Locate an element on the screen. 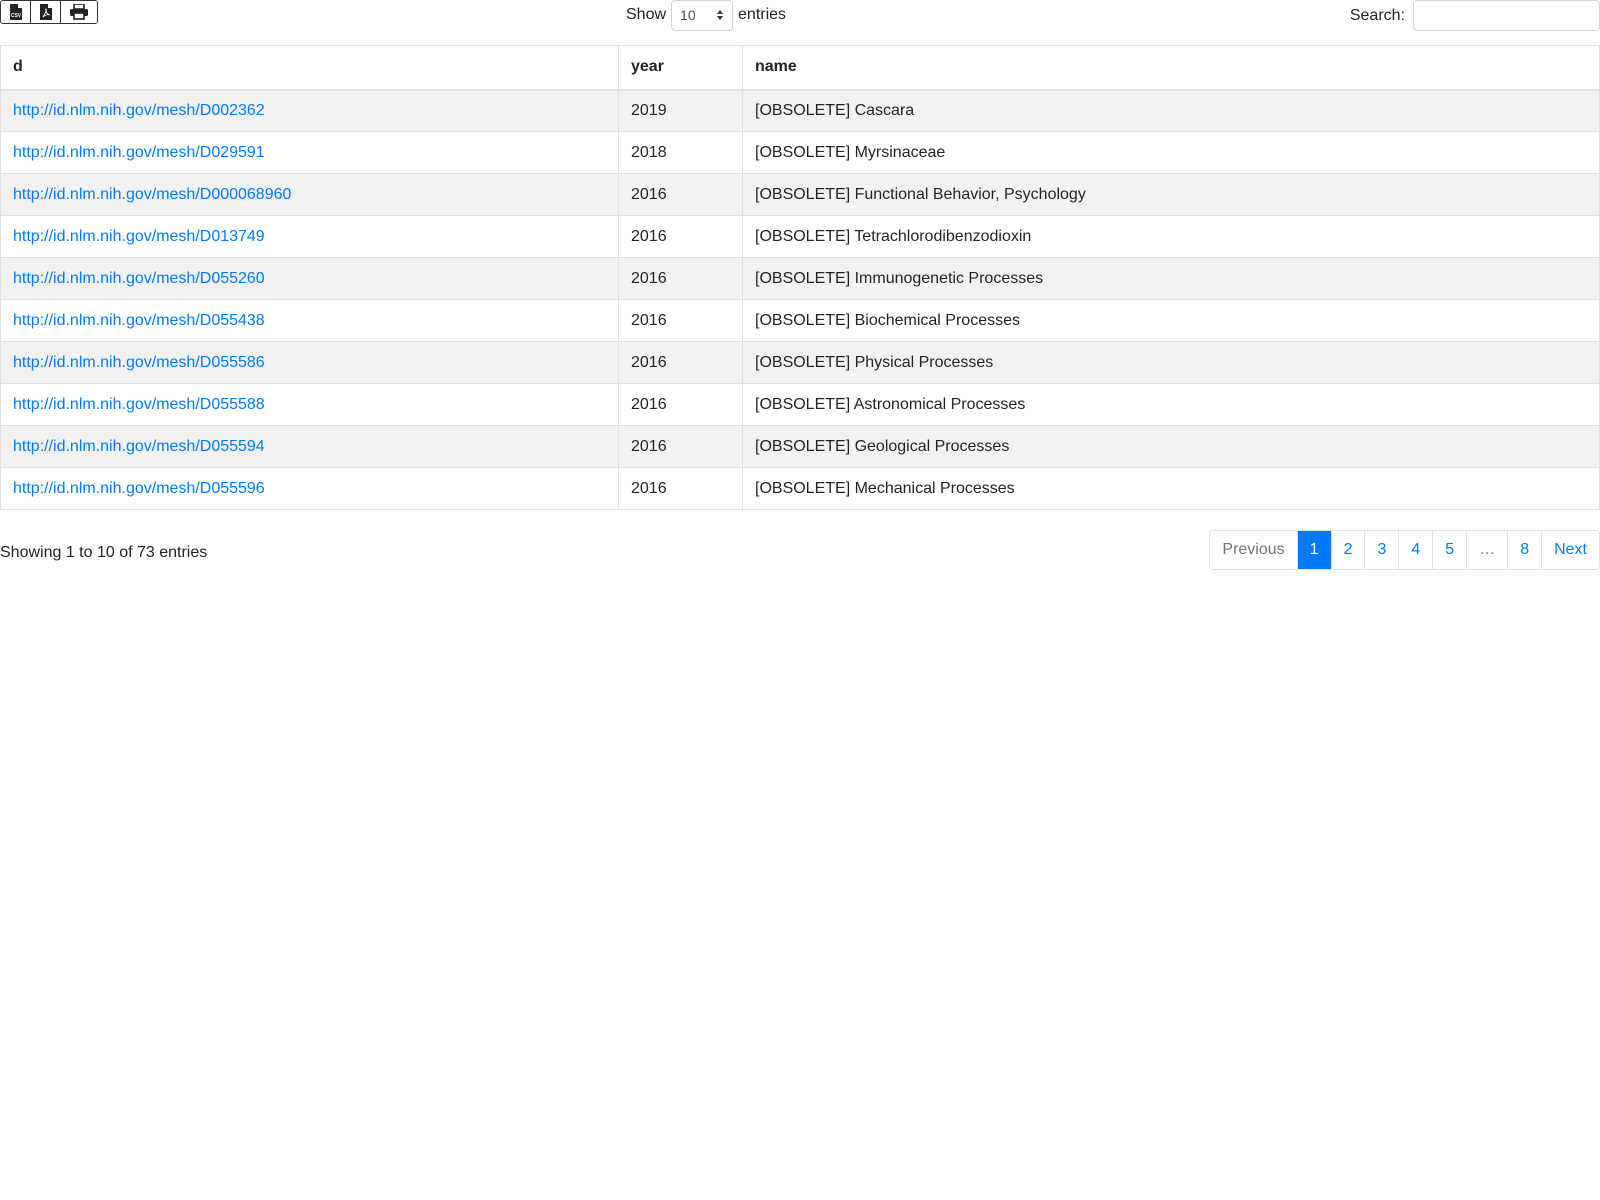  print-icon is located at coordinates (79, 12).